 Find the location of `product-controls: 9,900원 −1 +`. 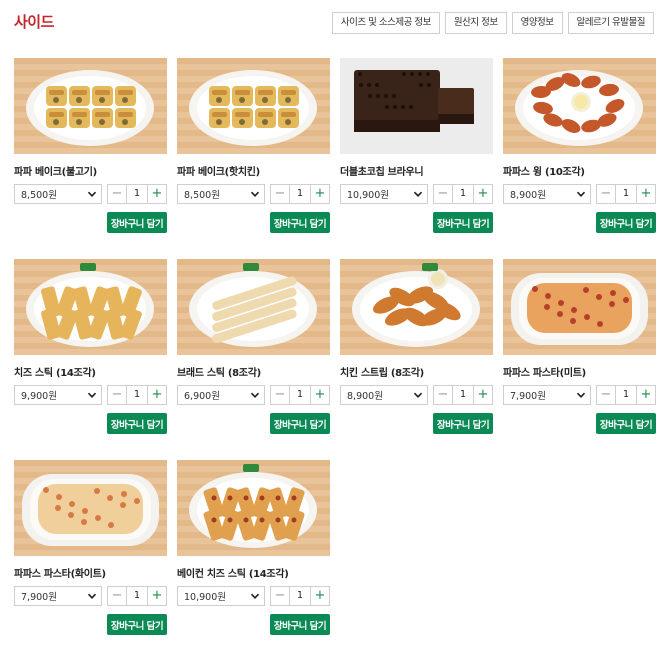

product-controls: 9,900원 −1 + is located at coordinates (90, 395).